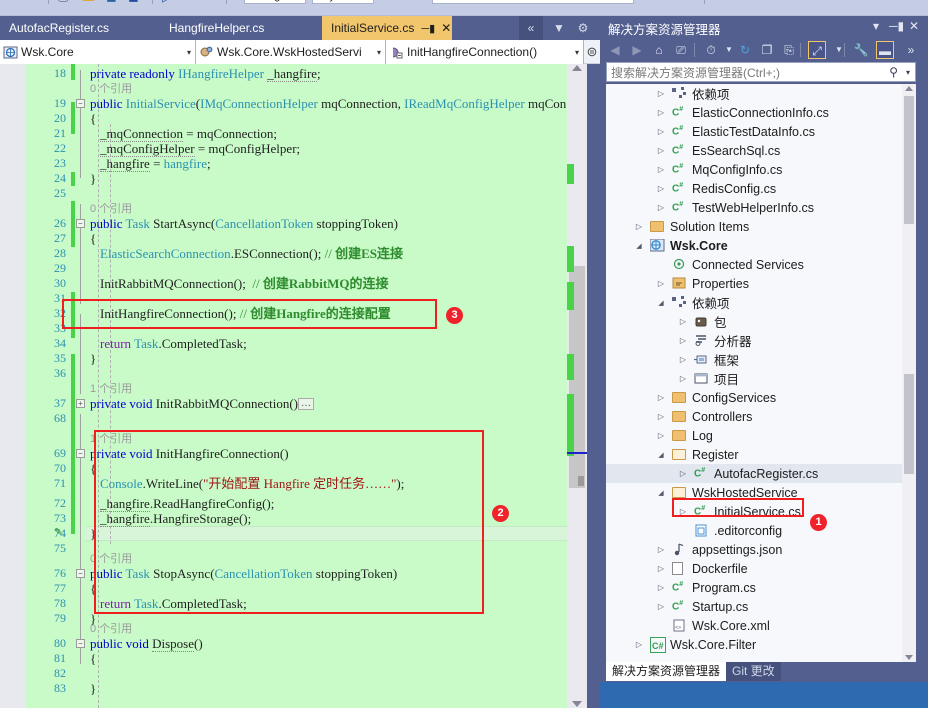  What do you see at coordinates (761, 568) in the screenshot?
I see `tree-row: ▷ Dockerfile` at bounding box center [761, 568].